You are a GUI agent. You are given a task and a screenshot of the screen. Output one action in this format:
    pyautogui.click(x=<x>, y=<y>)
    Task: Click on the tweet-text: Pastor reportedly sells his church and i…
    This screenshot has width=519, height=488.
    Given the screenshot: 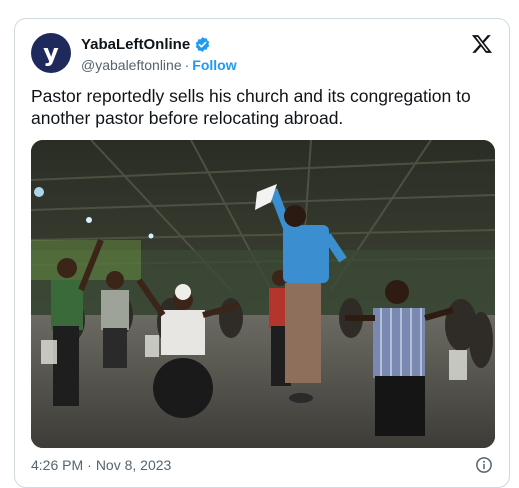 What is the action you would take?
    pyautogui.click(x=251, y=107)
    